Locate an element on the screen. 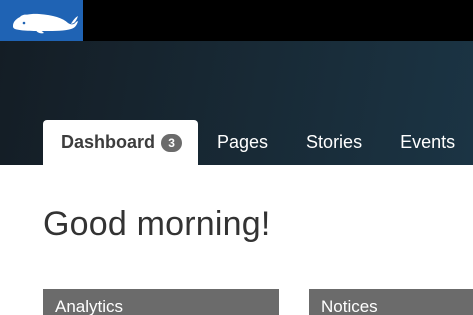 This screenshot has width=473, height=315. greeting-heading: Good morning! is located at coordinates (157, 224).